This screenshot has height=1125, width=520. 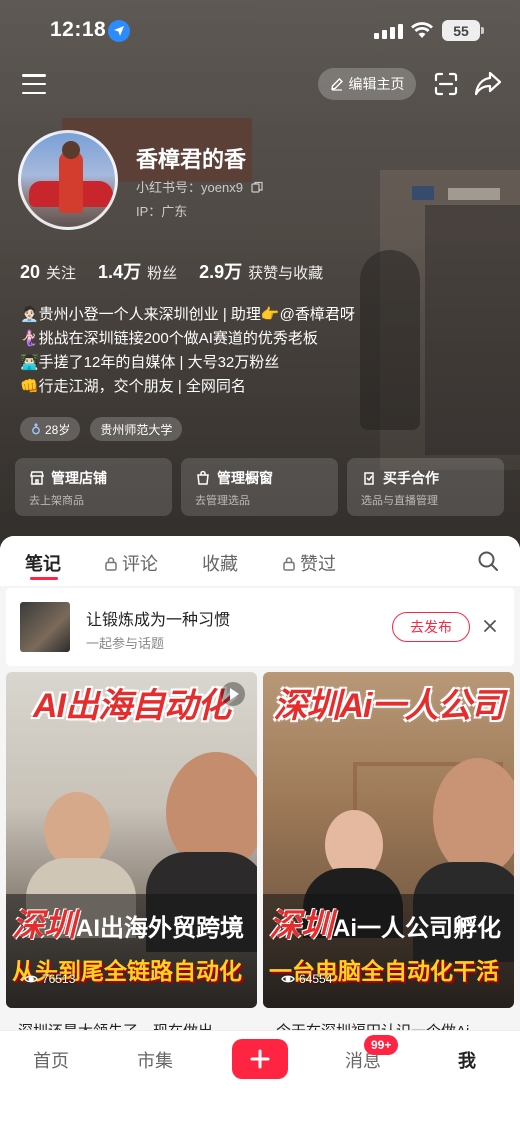 I want to click on tab-collections-label: 收藏, so click(x=220, y=564).